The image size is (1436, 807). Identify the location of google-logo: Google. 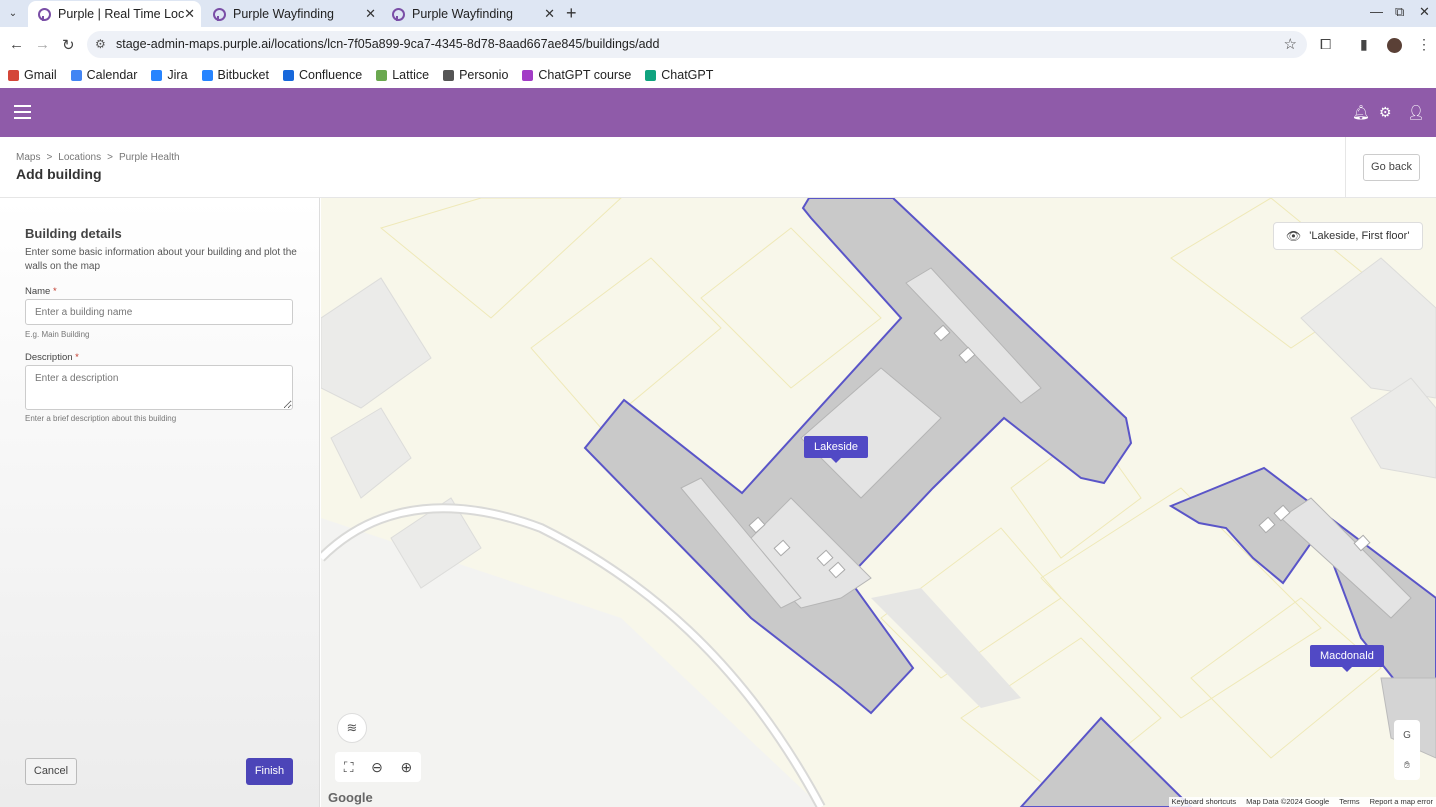
(350, 797).